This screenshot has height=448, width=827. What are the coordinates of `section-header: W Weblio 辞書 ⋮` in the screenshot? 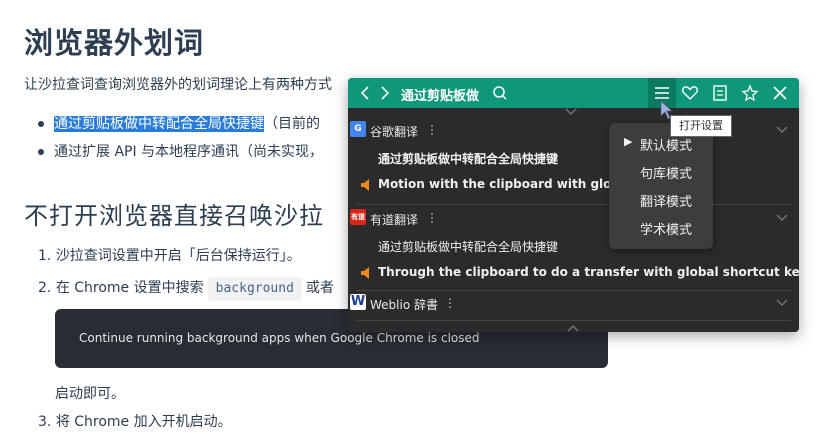 It's located at (573, 304).